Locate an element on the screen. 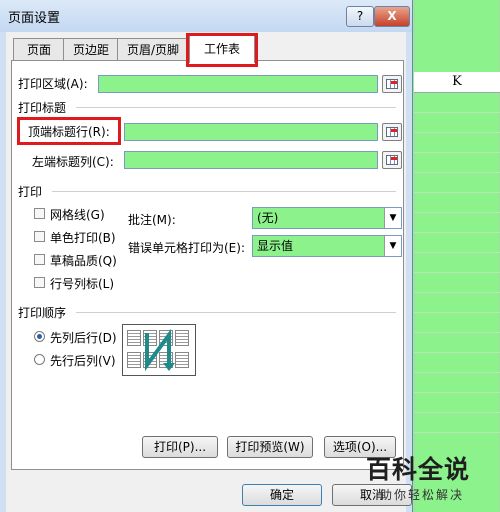 The width and height of the screenshot is (500, 512). print-area-collapse-icon is located at coordinates (392, 84).